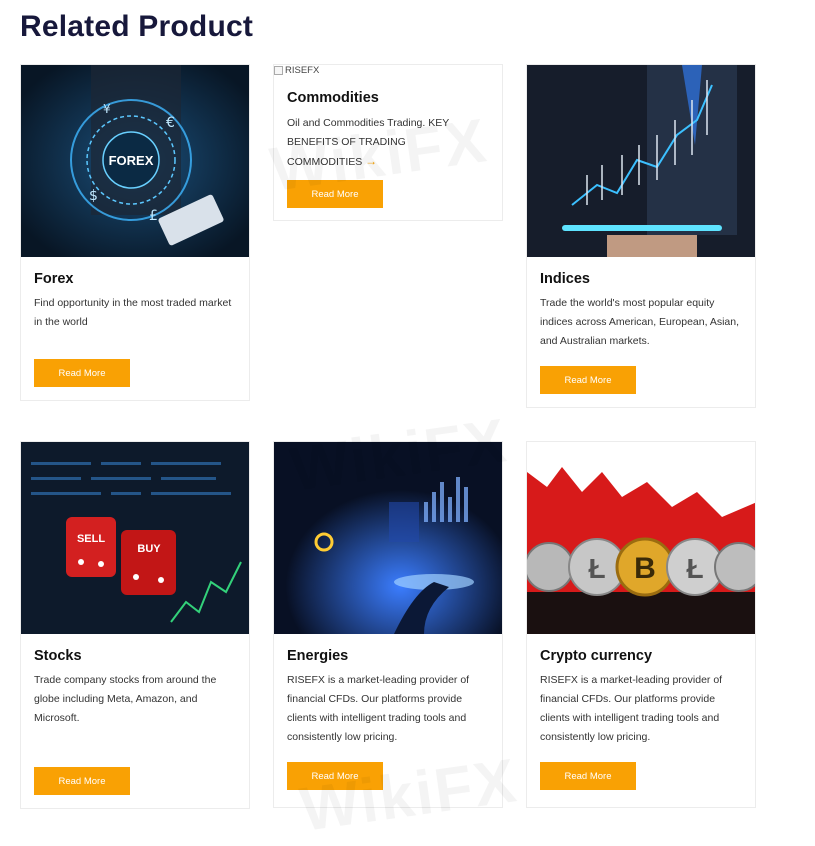 The image size is (815, 846). What do you see at coordinates (58, 656) in the screenshot?
I see `card-title: Stocks` at bounding box center [58, 656].